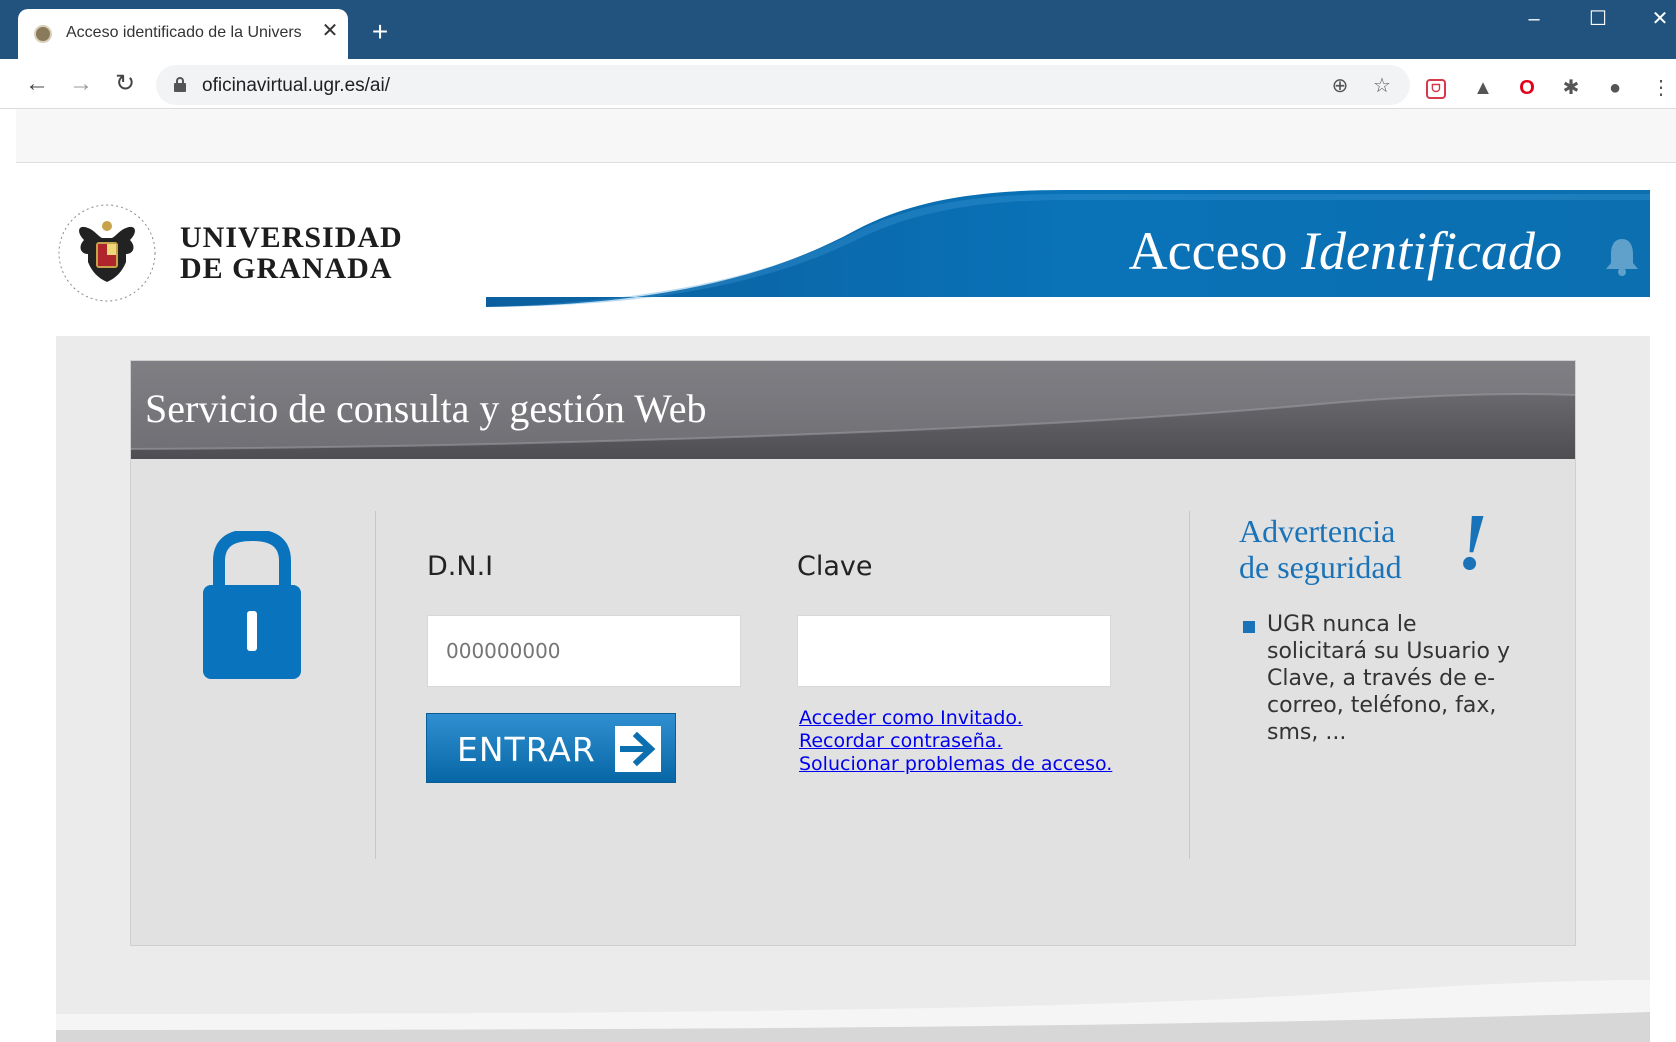 The height and width of the screenshot is (1042, 1676). I want to click on guest-access-link: Acceder como Invitado., so click(955, 718).